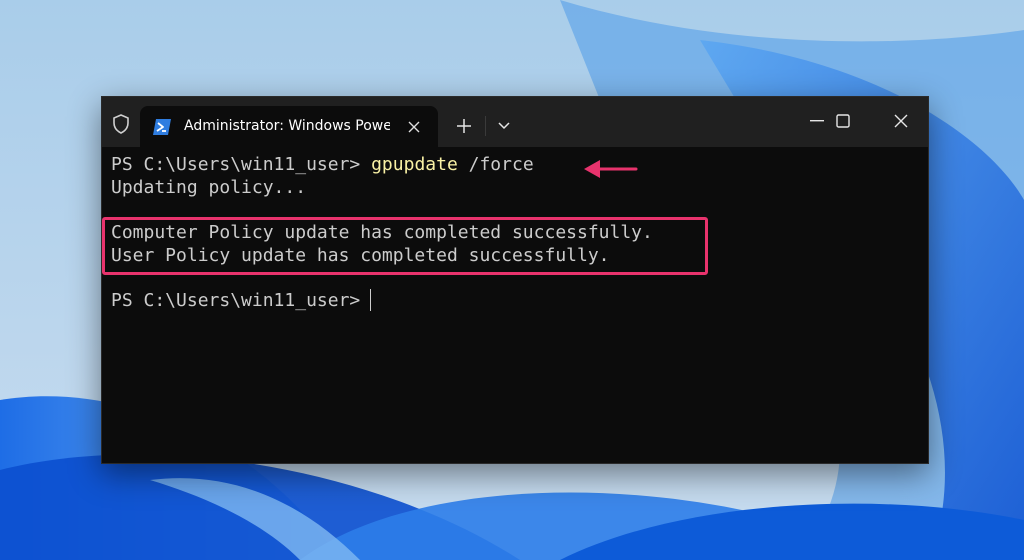  Describe the element at coordinates (485, 126) in the screenshot. I see `tab-separator` at that location.